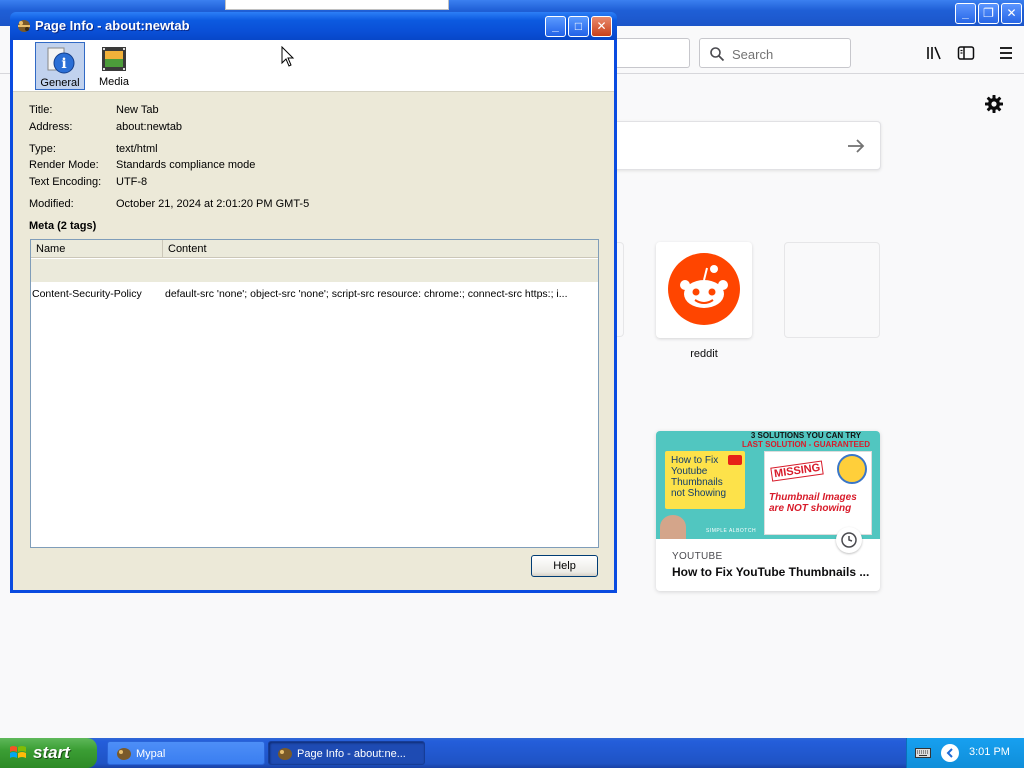 The height and width of the screenshot is (768, 1024). What do you see at coordinates (149, 127) in the screenshot?
I see `address-value: about:newtab` at bounding box center [149, 127].